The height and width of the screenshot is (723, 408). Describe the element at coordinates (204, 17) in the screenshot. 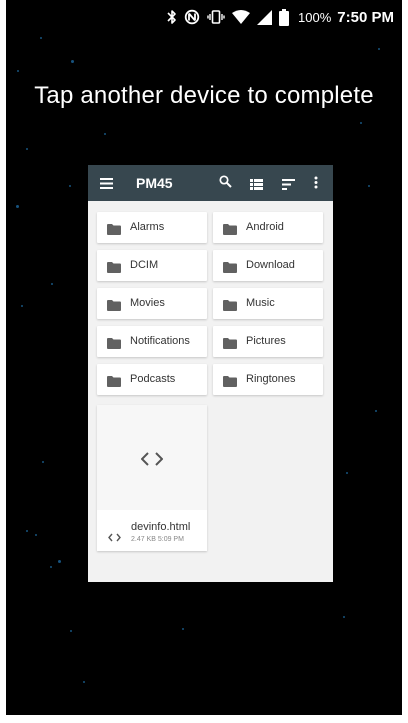

I see `status-bar: 100% 7:50 PM` at that location.